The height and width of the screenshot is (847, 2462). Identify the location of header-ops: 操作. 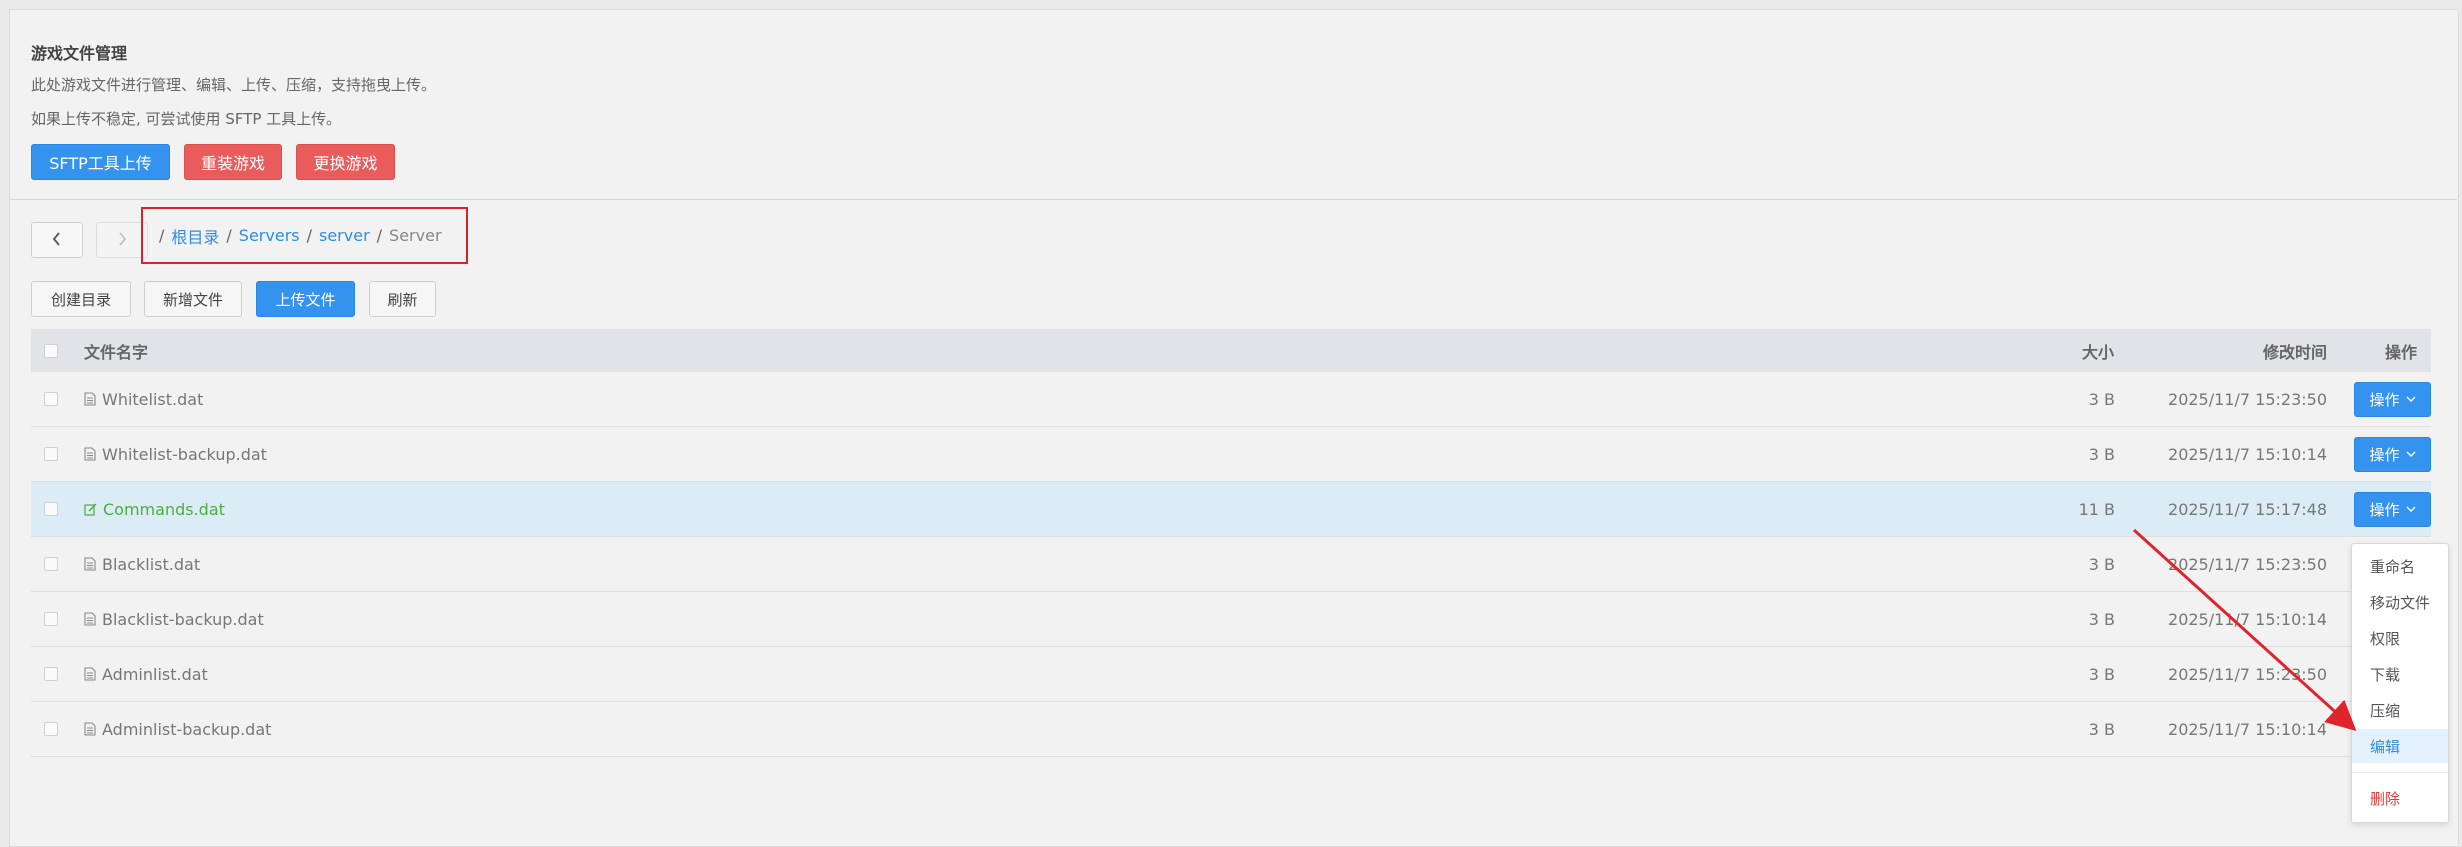
(2400, 352).